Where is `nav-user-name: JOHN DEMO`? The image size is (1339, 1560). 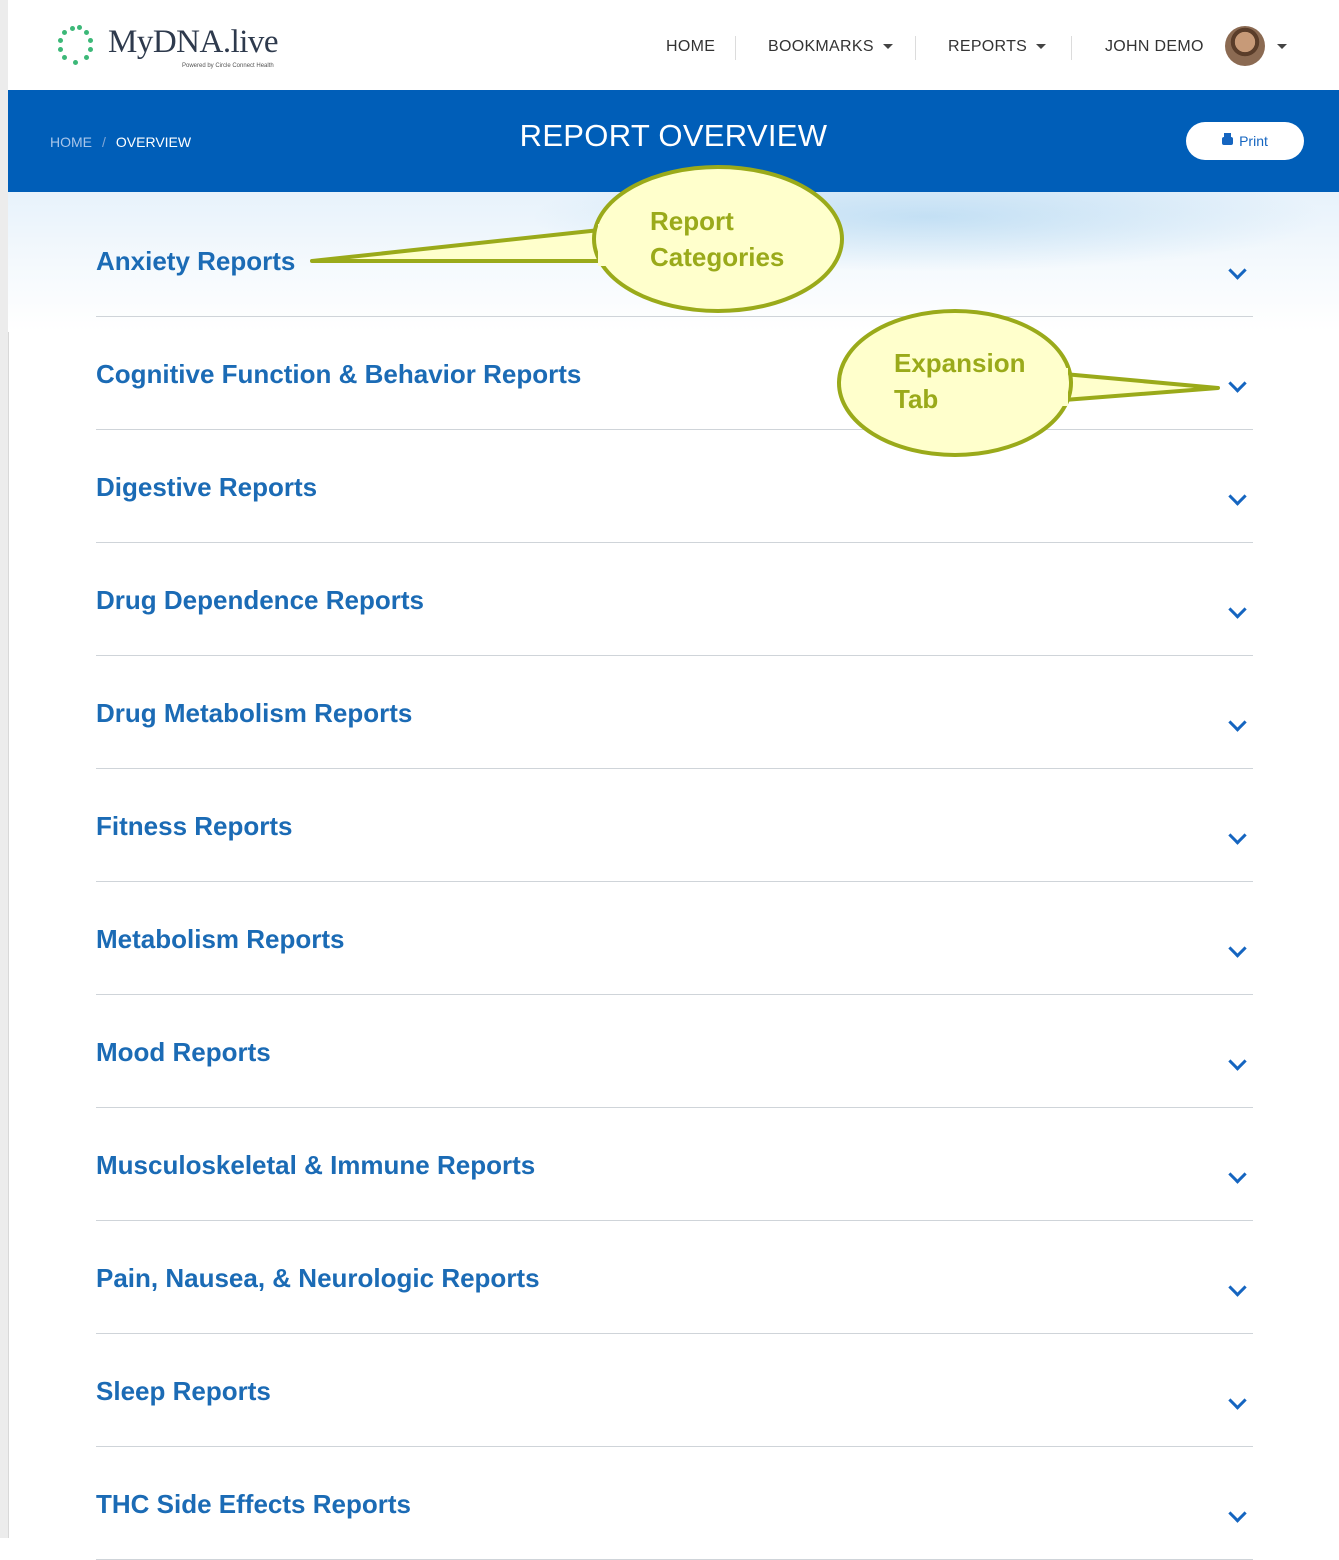
nav-user-name: JOHN DEMO is located at coordinates (1154, 47).